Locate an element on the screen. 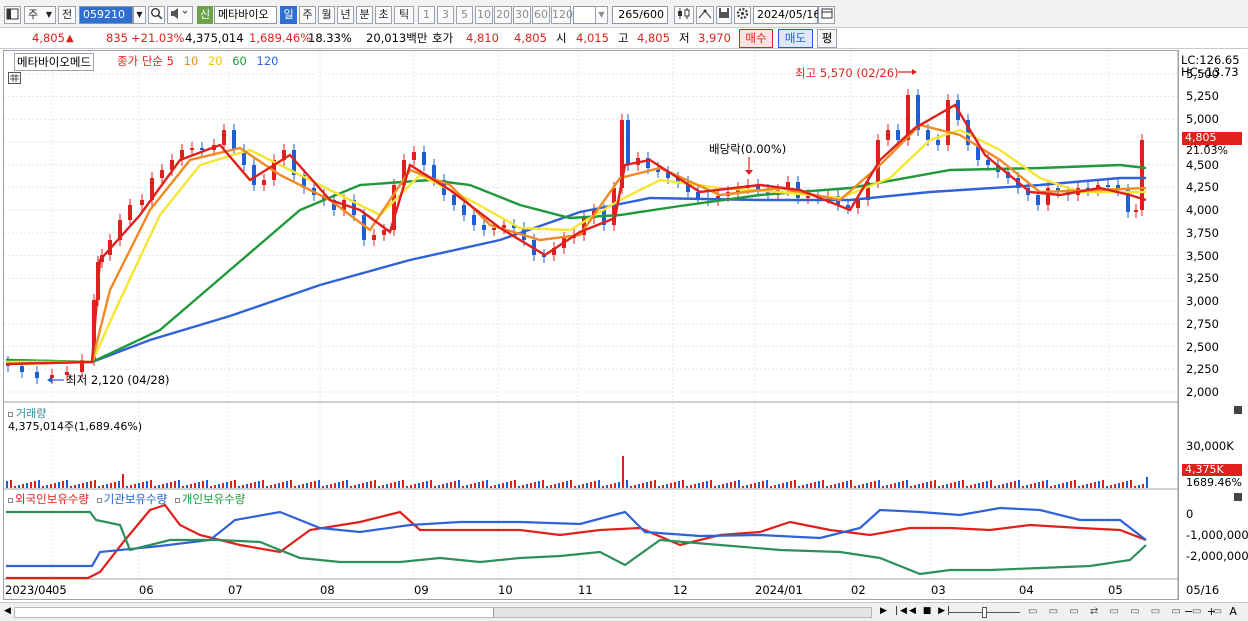 This screenshot has height=621, width=1248. scroll-right-icon: ▶ is located at coordinates (883, 611).